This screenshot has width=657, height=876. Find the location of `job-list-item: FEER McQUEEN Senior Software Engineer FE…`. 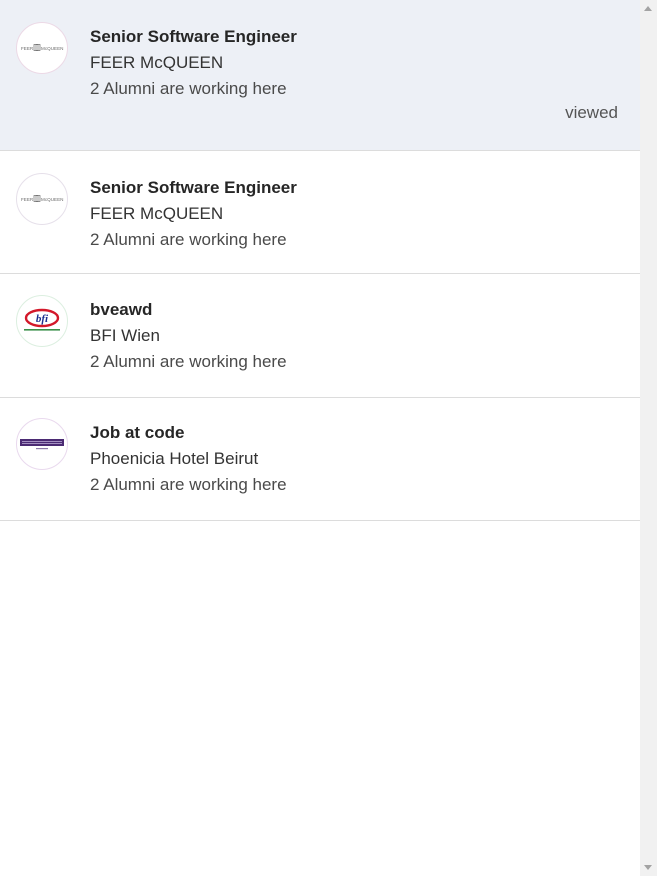

job-list-item: FEER McQUEEN Senior Software Engineer FE… is located at coordinates (320, 212).